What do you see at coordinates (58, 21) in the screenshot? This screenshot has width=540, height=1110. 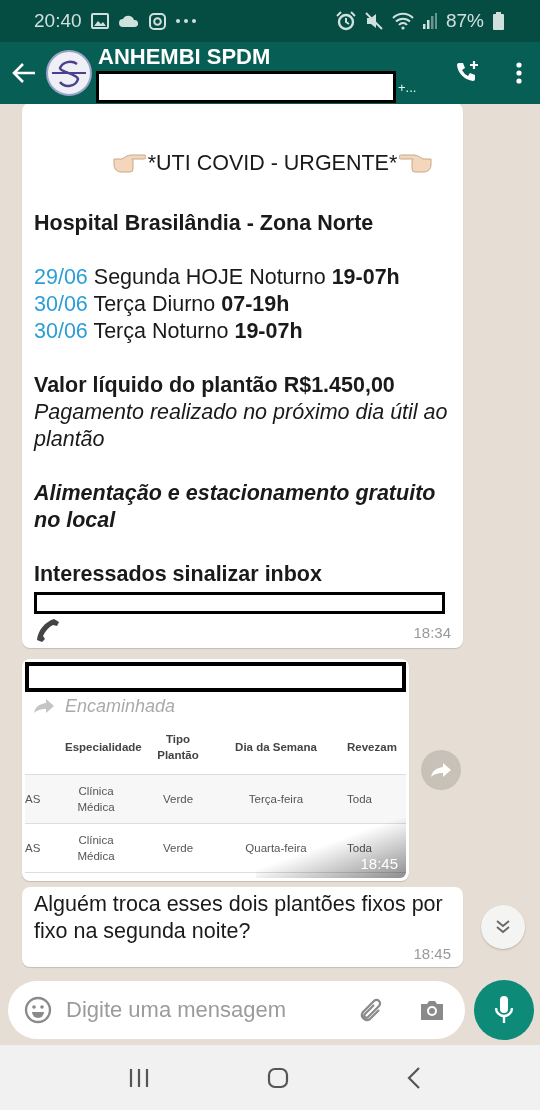 I see `clock-time: 20:40` at bounding box center [58, 21].